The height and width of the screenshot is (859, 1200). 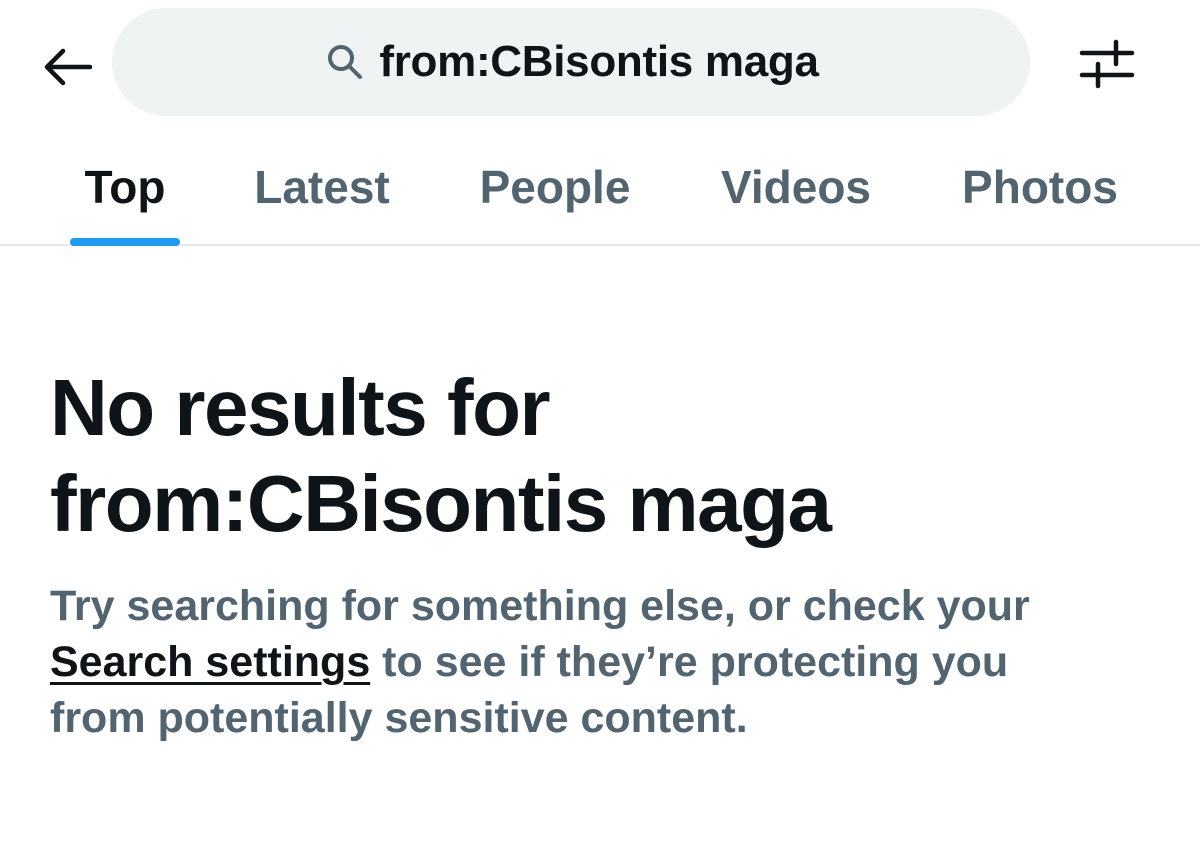 I want to click on tab-latest: Latest, so click(x=322, y=187).